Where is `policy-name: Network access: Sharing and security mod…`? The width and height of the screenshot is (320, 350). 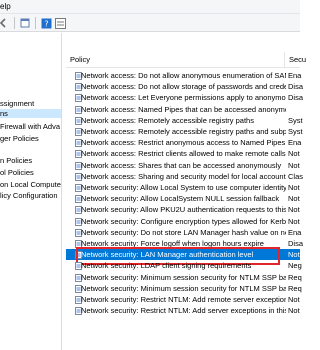 policy-name: Network access: Sharing and security mod… is located at coordinates (183, 176).